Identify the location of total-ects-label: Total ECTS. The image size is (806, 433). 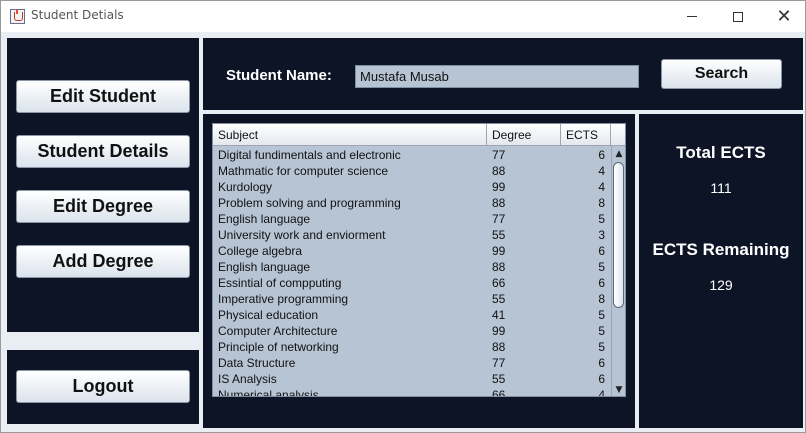
(721, 152).